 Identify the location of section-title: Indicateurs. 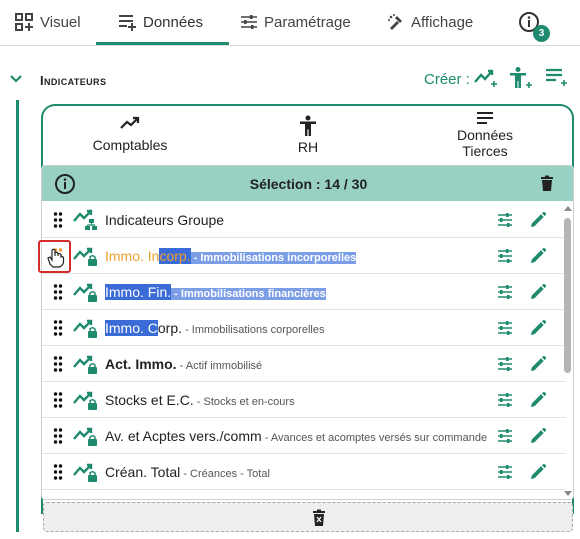
(73, 80).